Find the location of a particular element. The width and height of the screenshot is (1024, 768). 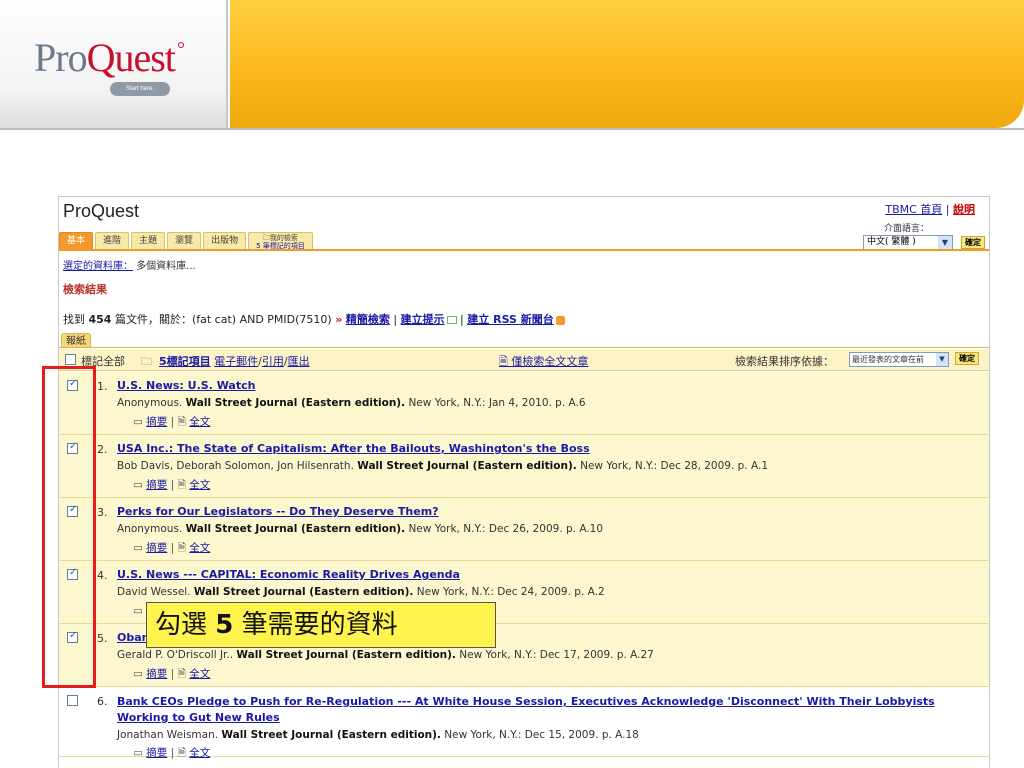

email-link: 電子郵件 is located at coordinates (236, 361).